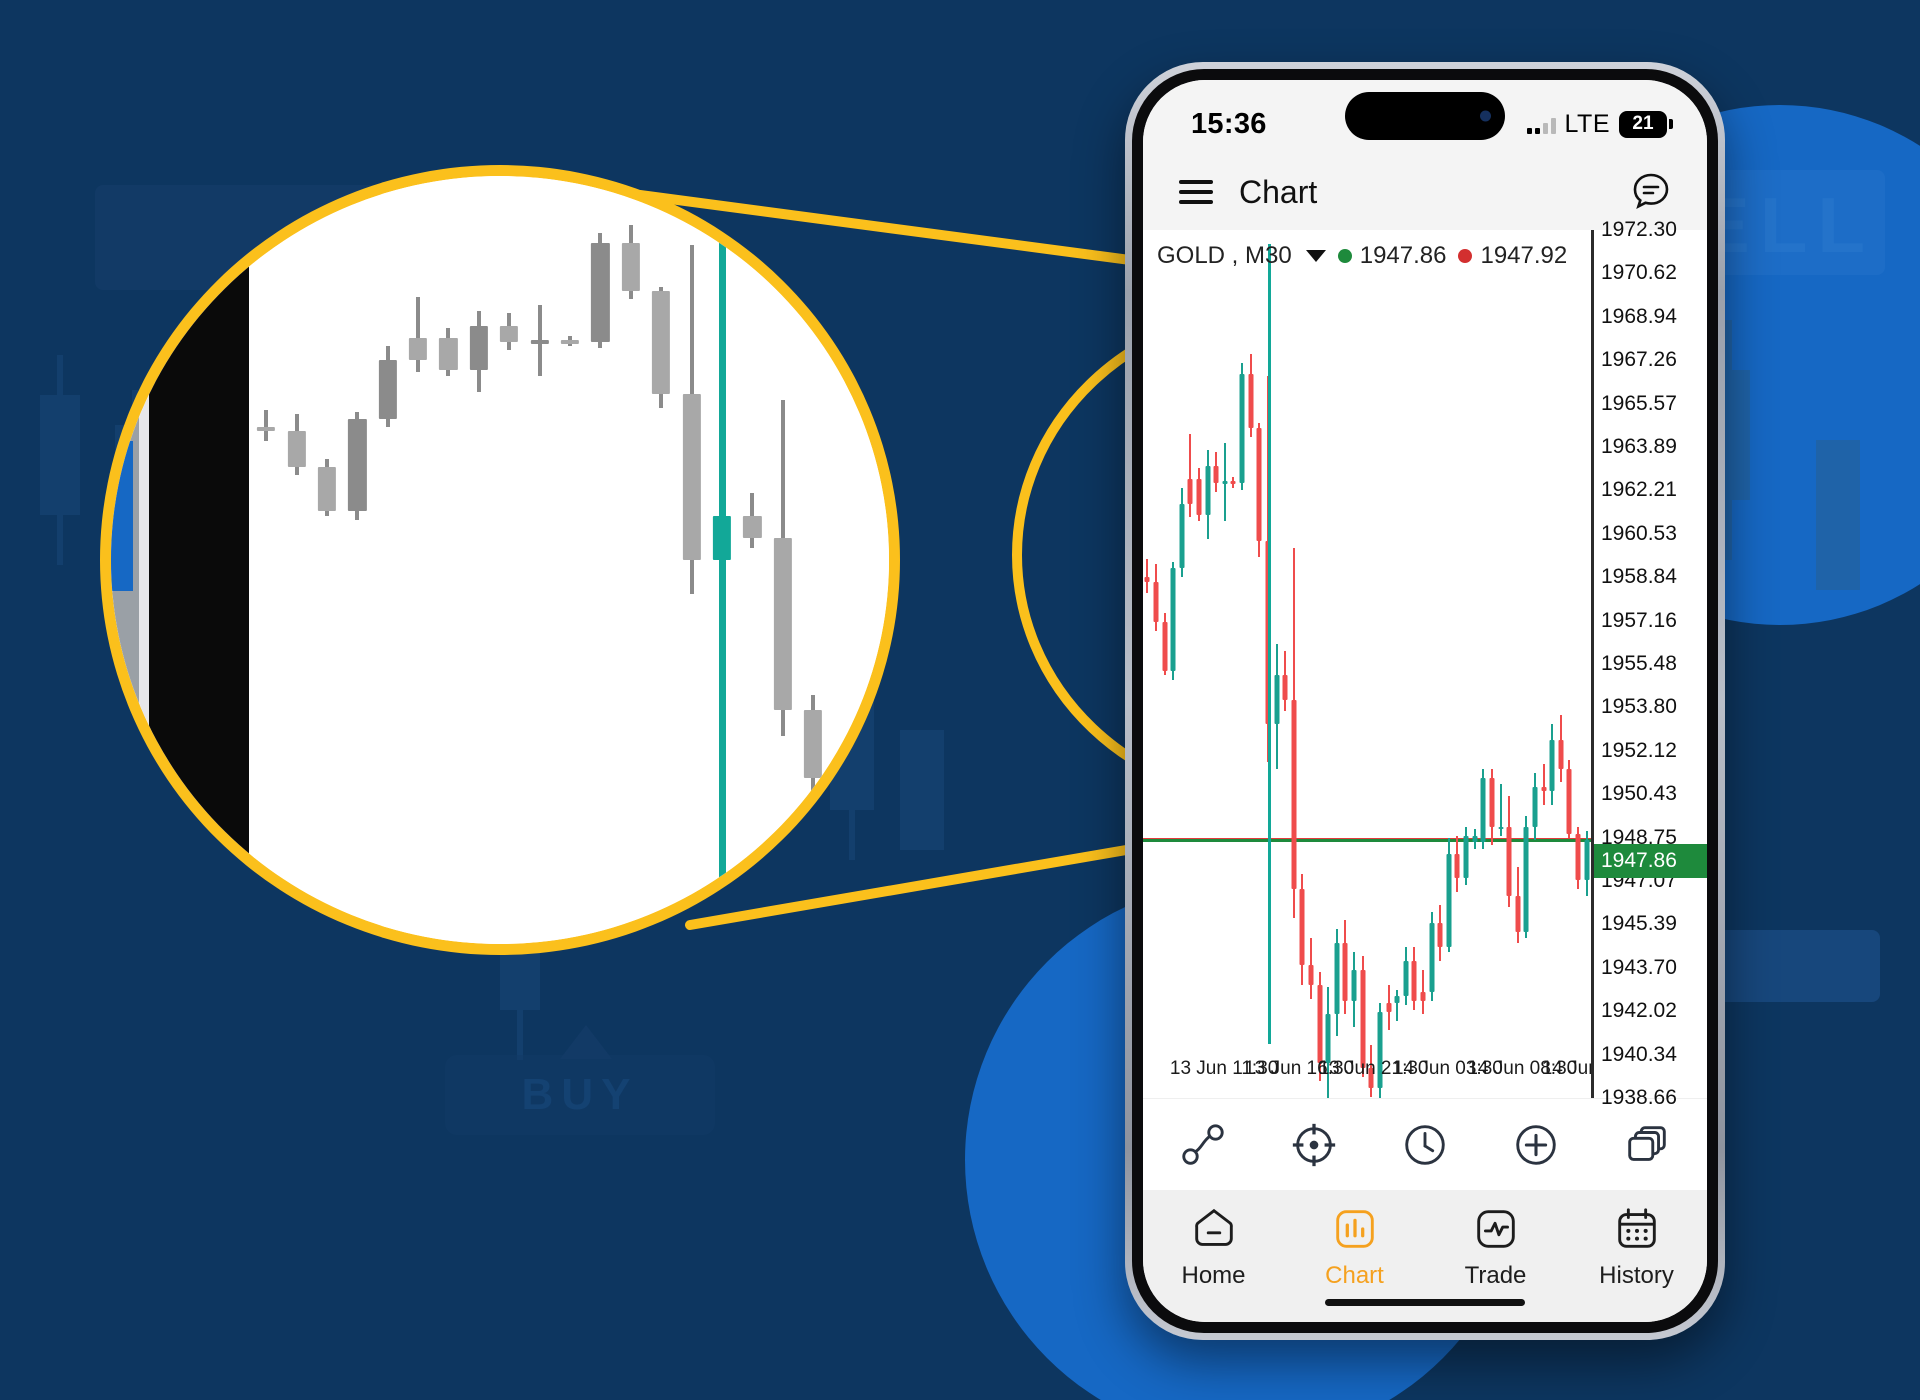  Describe the element at coordinates (1403, 255) in the screenshot. I see `bid-price: 1947.86` at that location.